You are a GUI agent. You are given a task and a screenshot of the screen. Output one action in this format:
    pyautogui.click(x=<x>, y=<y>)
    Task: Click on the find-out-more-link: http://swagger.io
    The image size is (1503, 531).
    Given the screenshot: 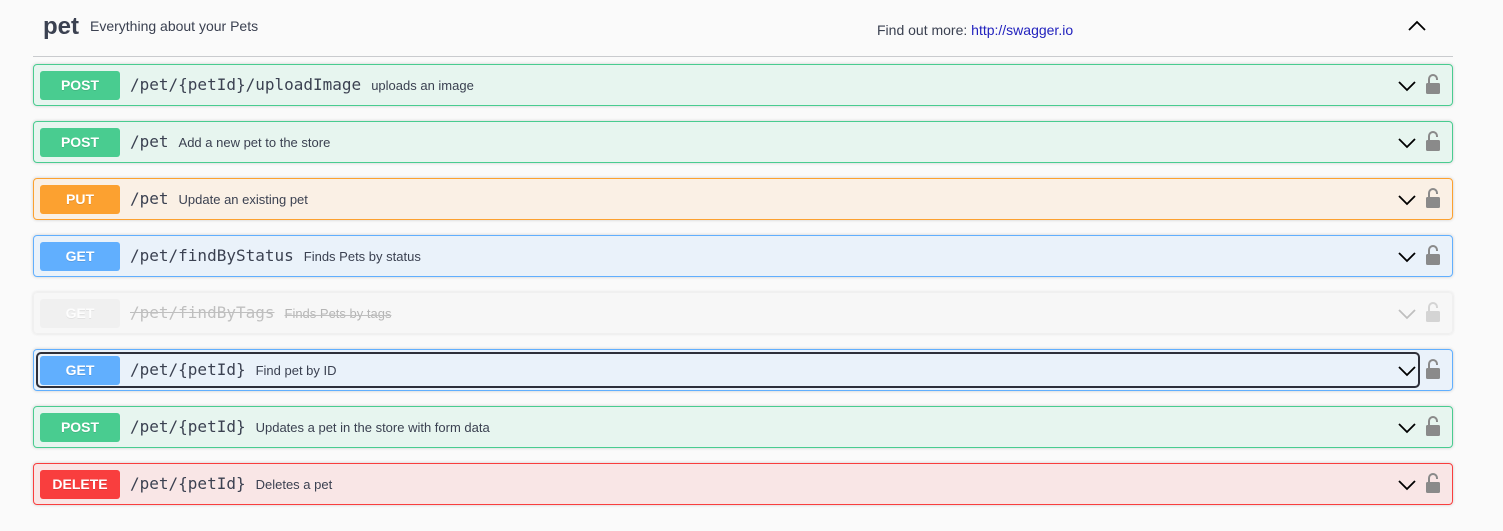 What is the action you would take?
    pyautogui.click(x=1022, y=30)
    